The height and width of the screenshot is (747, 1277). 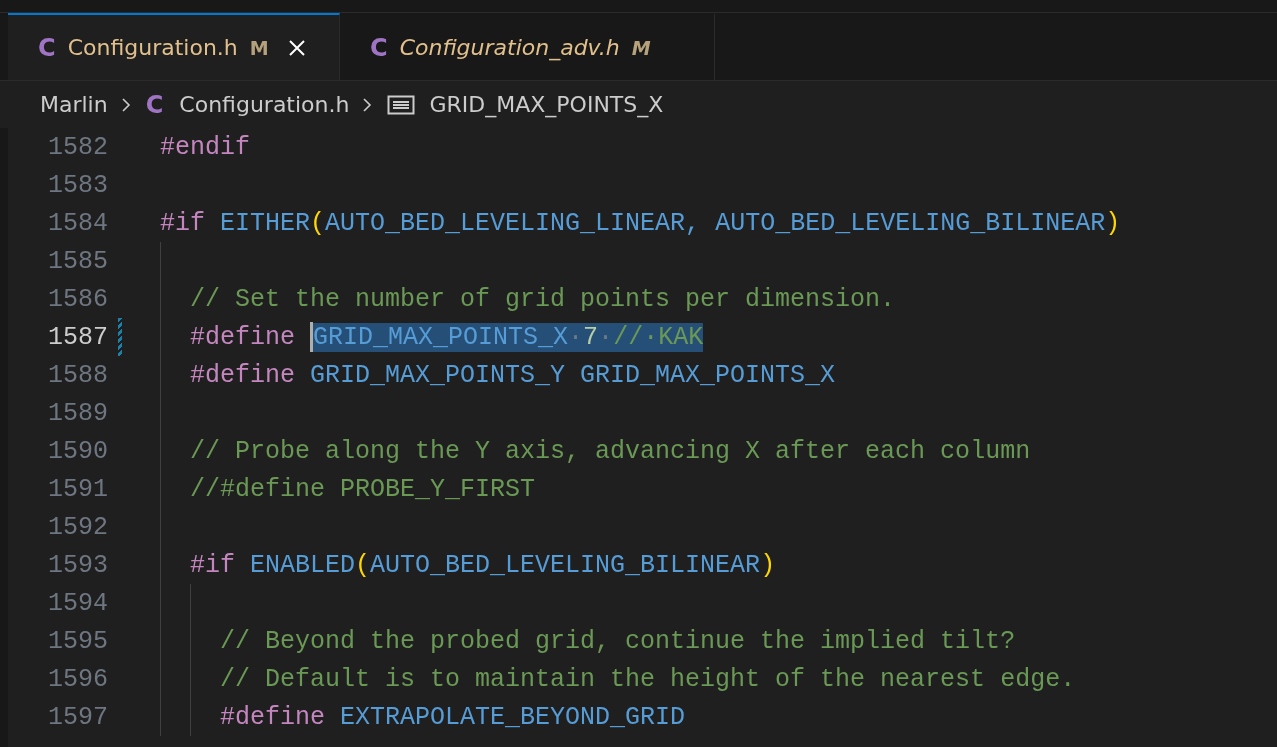 I want to click on line-number: 1590, so click(x=77, y=451).